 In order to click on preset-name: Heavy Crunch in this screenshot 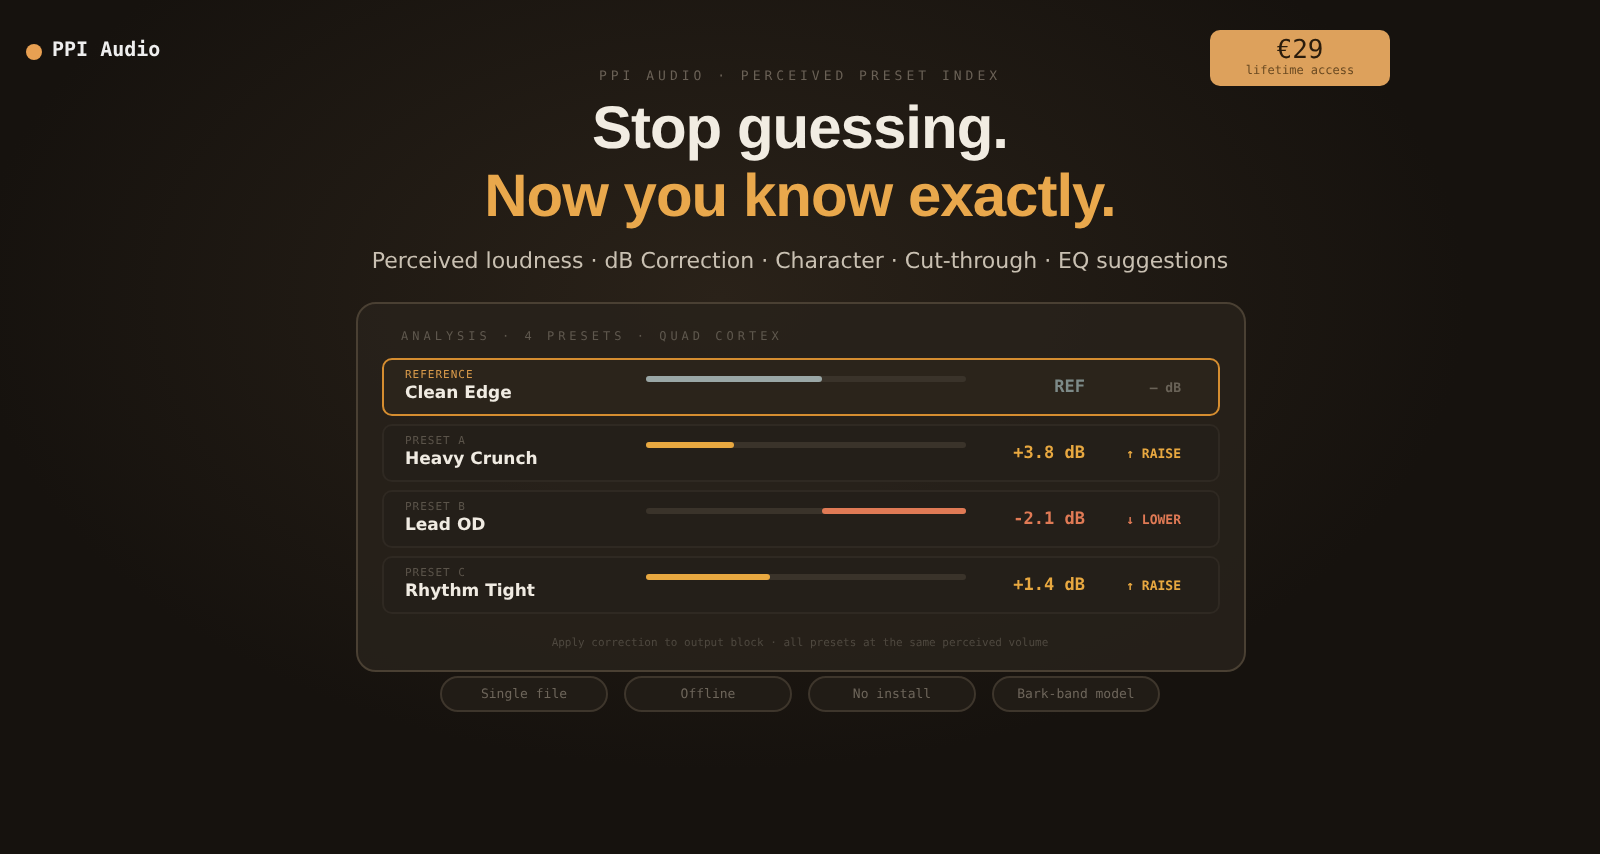, I will do `click(472, 460)`.